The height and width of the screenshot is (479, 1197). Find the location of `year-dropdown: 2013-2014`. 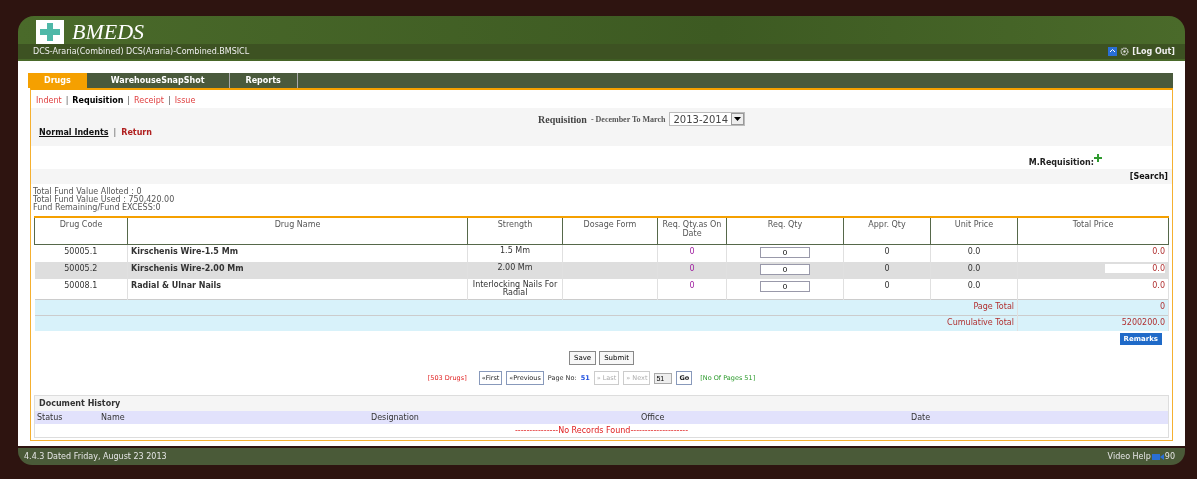

year-dropdown: 2013-2014 is located at coordinates (707, 119).